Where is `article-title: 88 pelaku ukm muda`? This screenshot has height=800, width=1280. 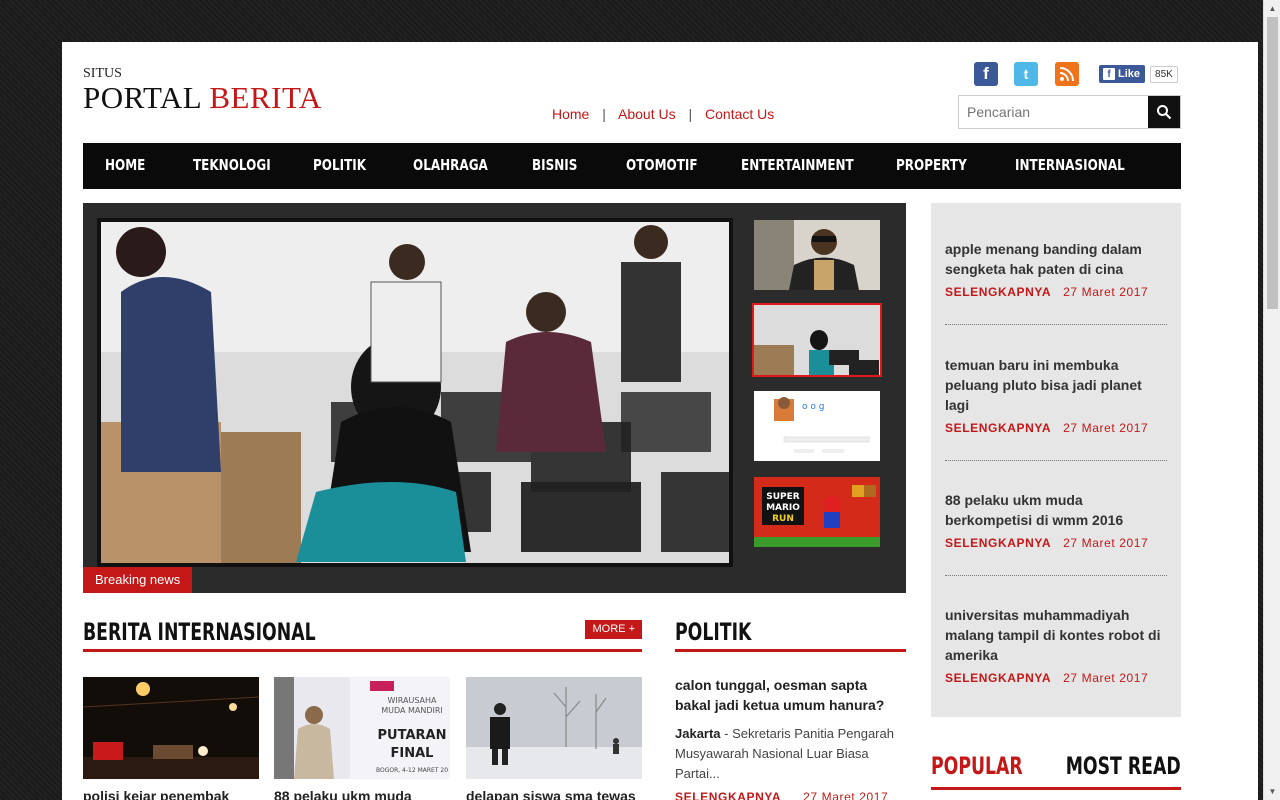 article-title: 88 pelaku ukm muda is located at coordinates (343, 794).